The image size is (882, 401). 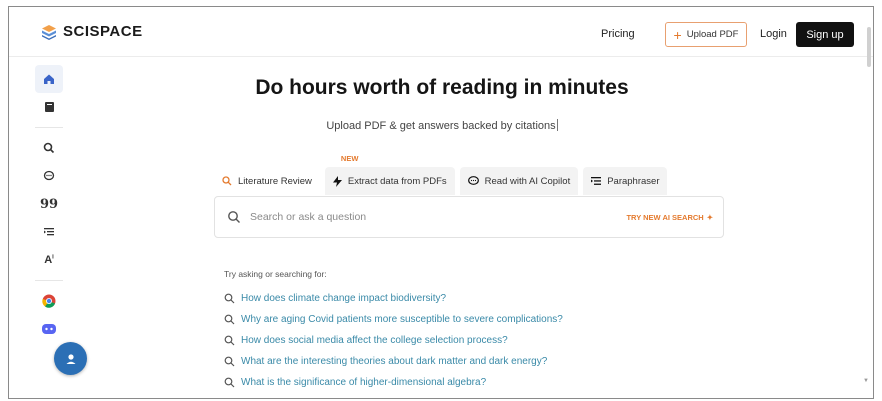 I want to click on brand-logo: SCISPACE, so click(x=92, y=31).